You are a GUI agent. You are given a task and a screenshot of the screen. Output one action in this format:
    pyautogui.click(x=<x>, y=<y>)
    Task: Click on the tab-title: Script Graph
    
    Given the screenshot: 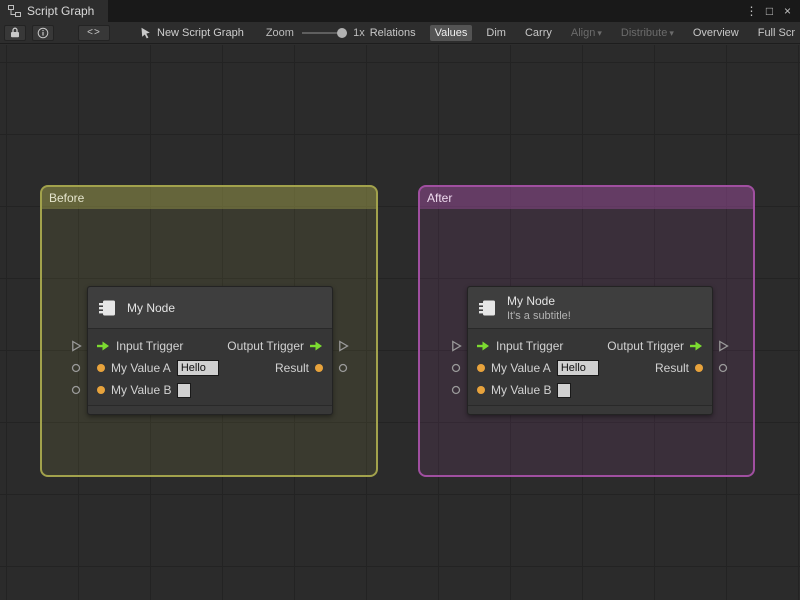 What is the action you would take?
    pyautogui.click(x=61, y=11)
    